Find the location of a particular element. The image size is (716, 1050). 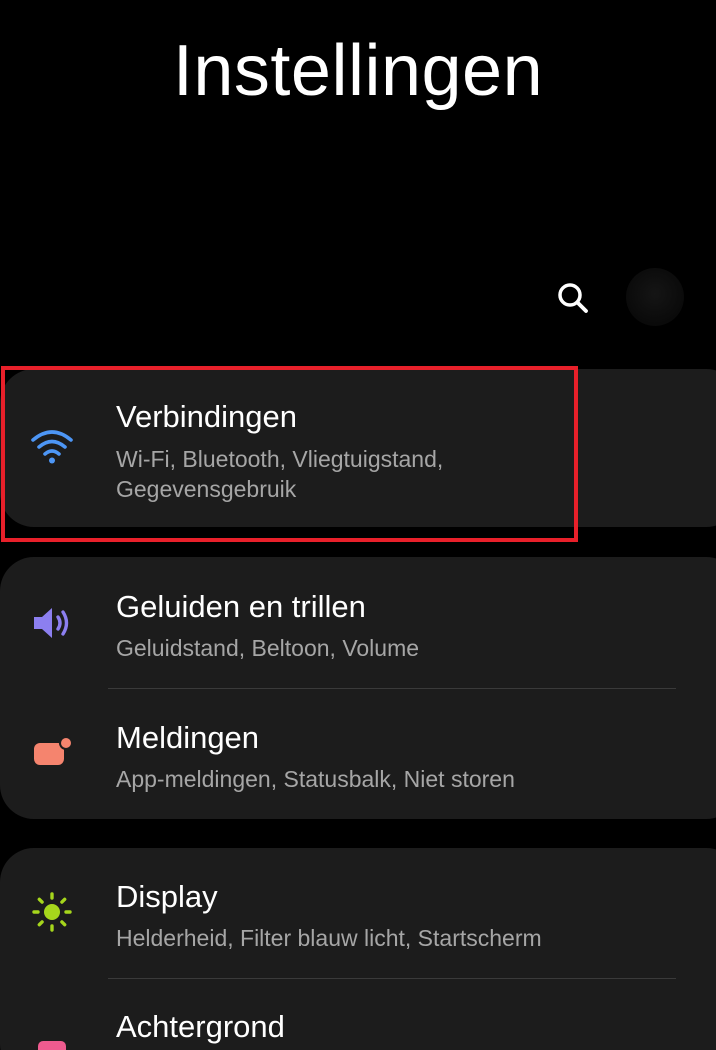

settings-item-label: Display is located at coordinates (167, 896).